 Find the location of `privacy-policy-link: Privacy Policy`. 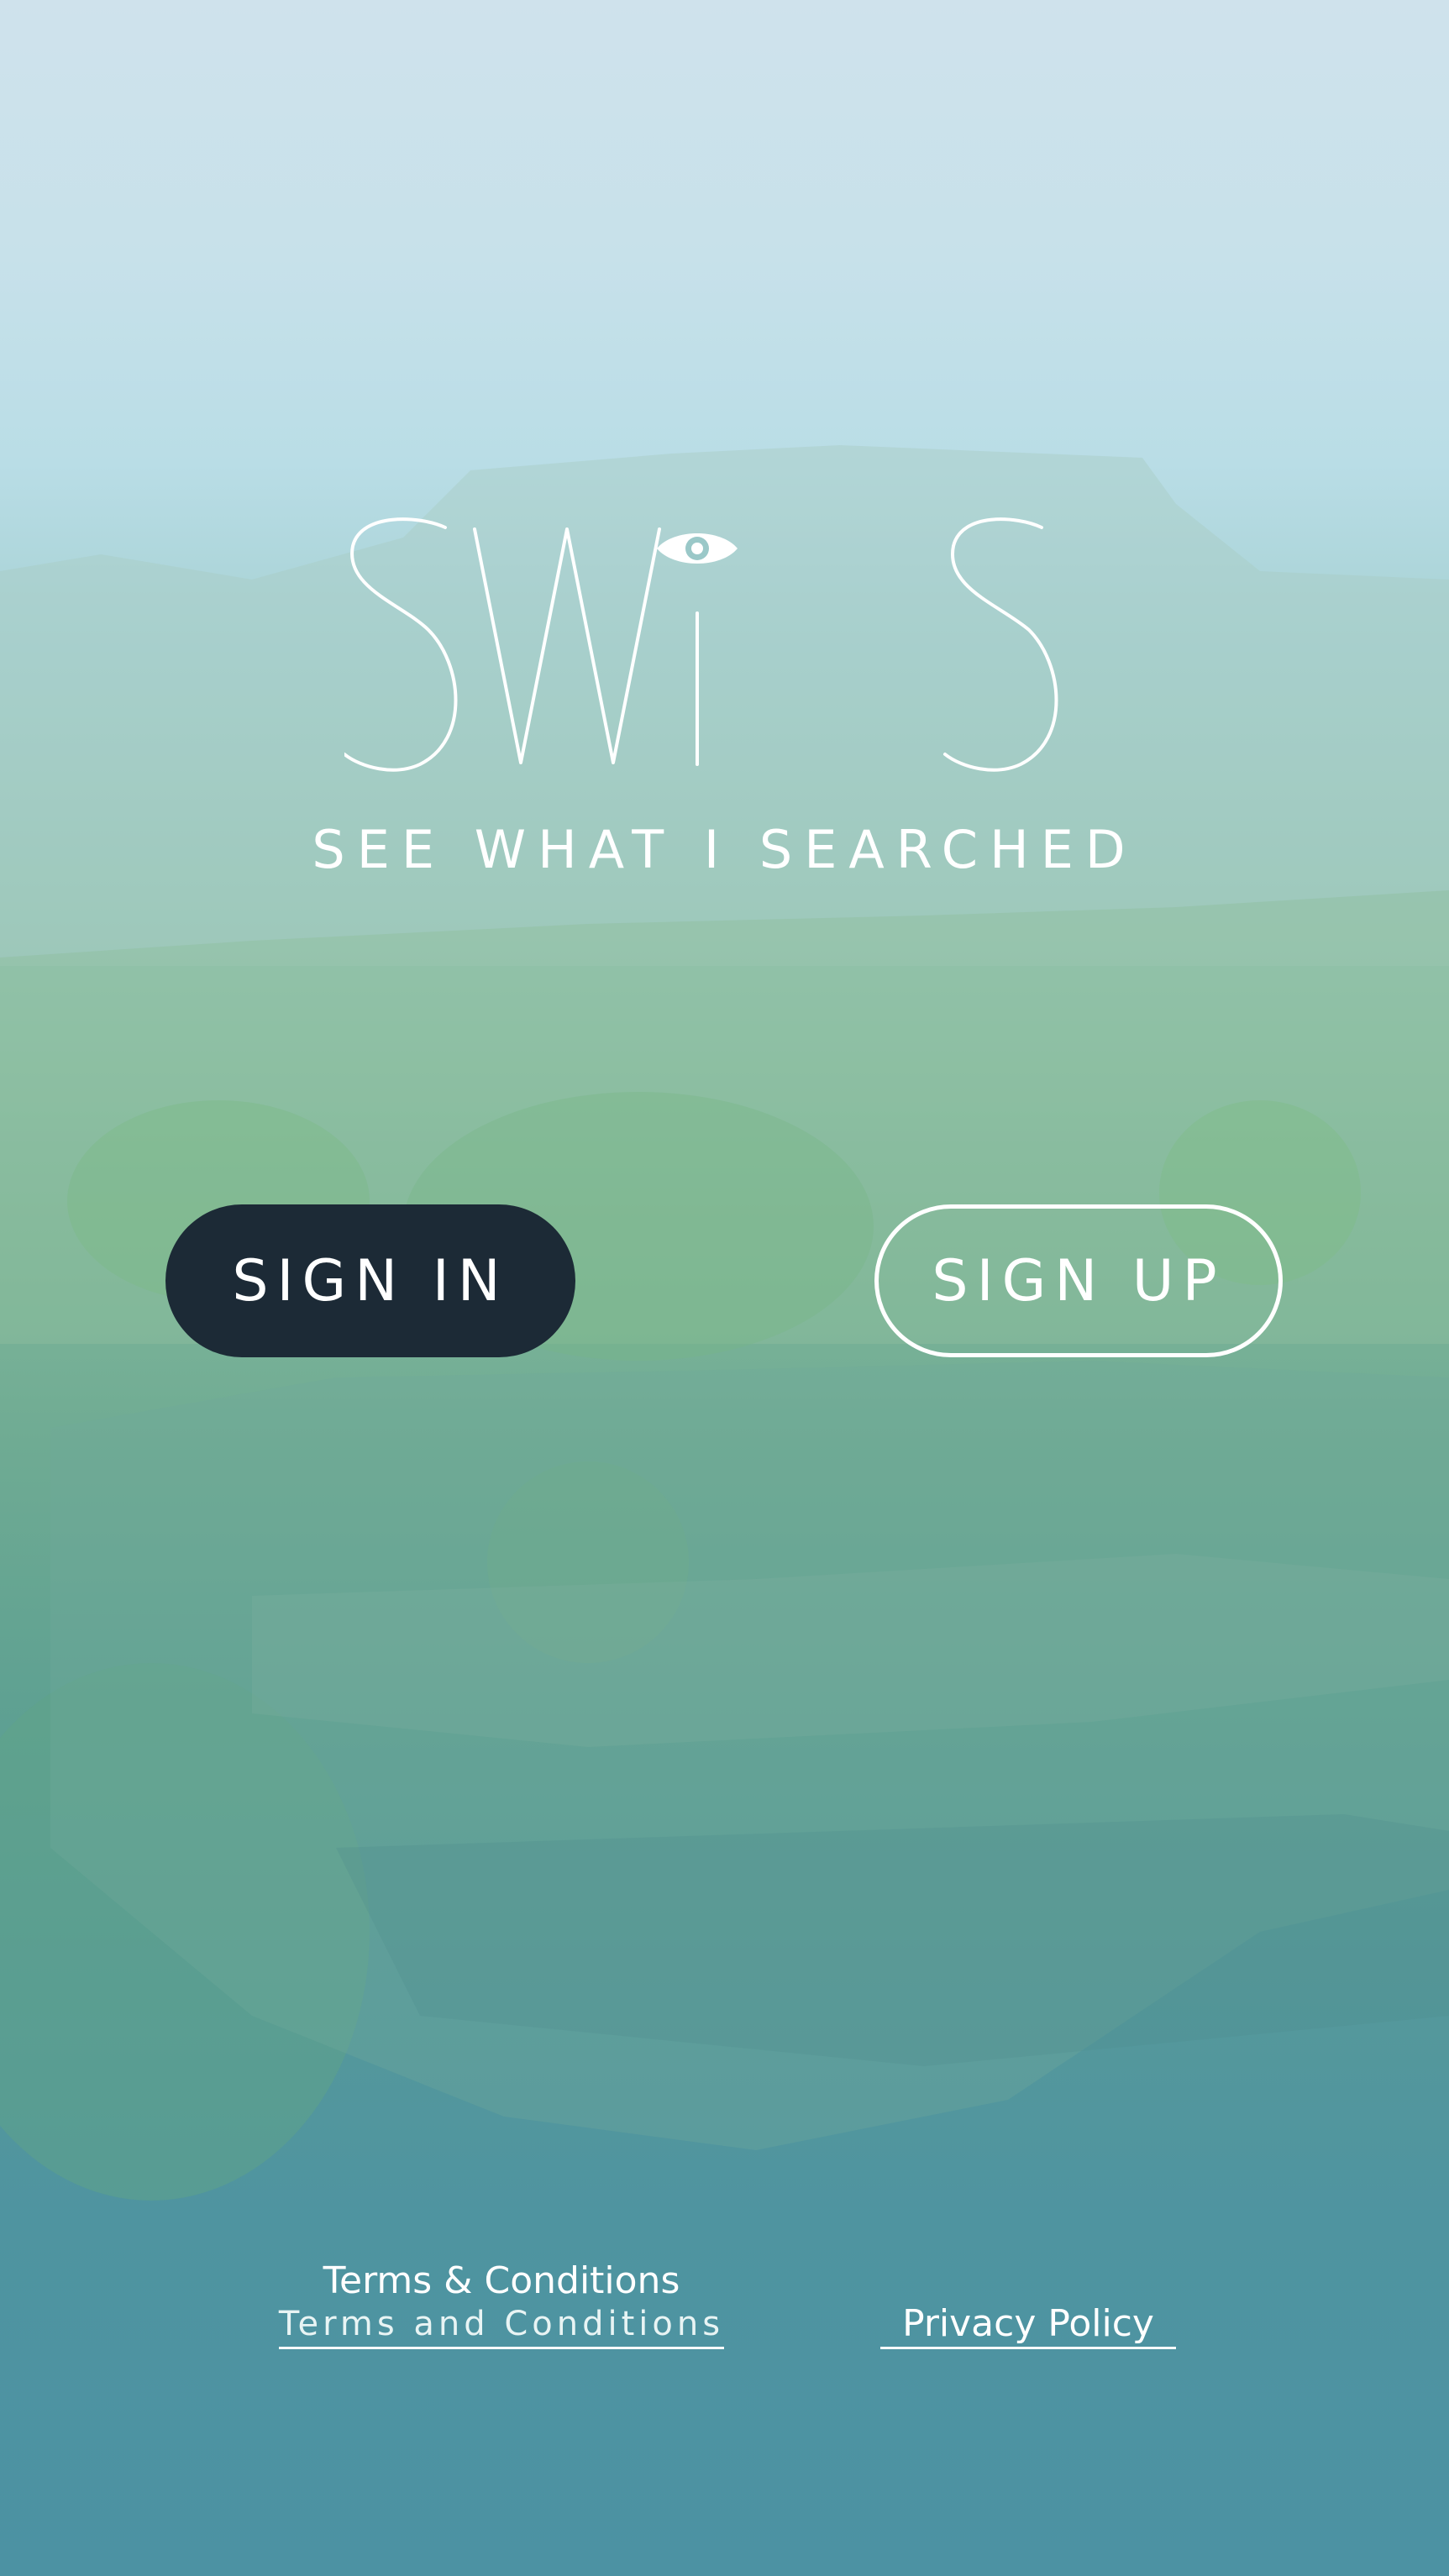

privacy-policy-link: Privacy Policy is located at coordinates (1028, 2326).